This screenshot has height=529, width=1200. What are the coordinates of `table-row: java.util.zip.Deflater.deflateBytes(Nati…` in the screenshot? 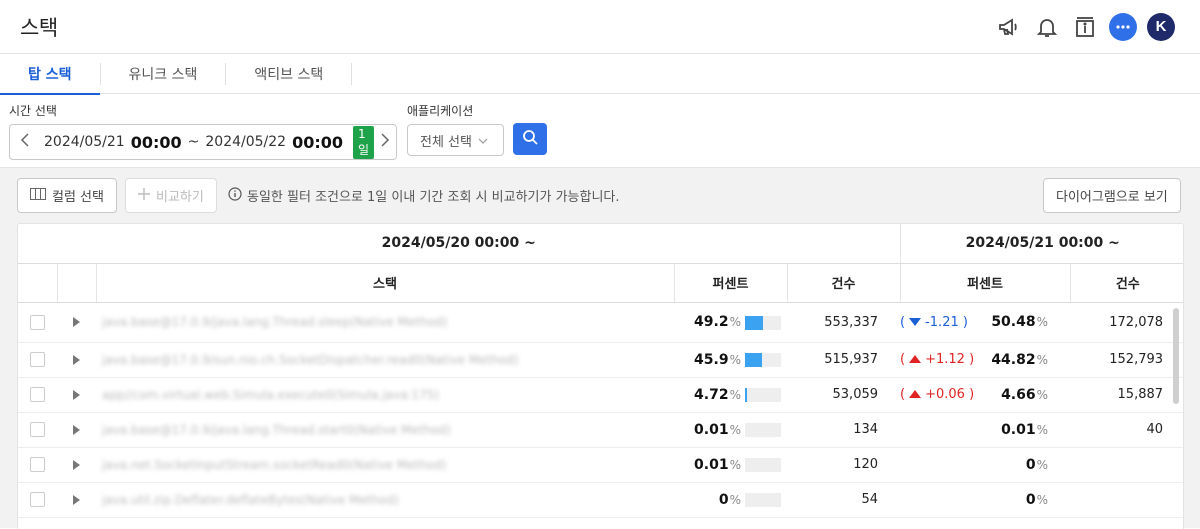 It's located at (600, 500).